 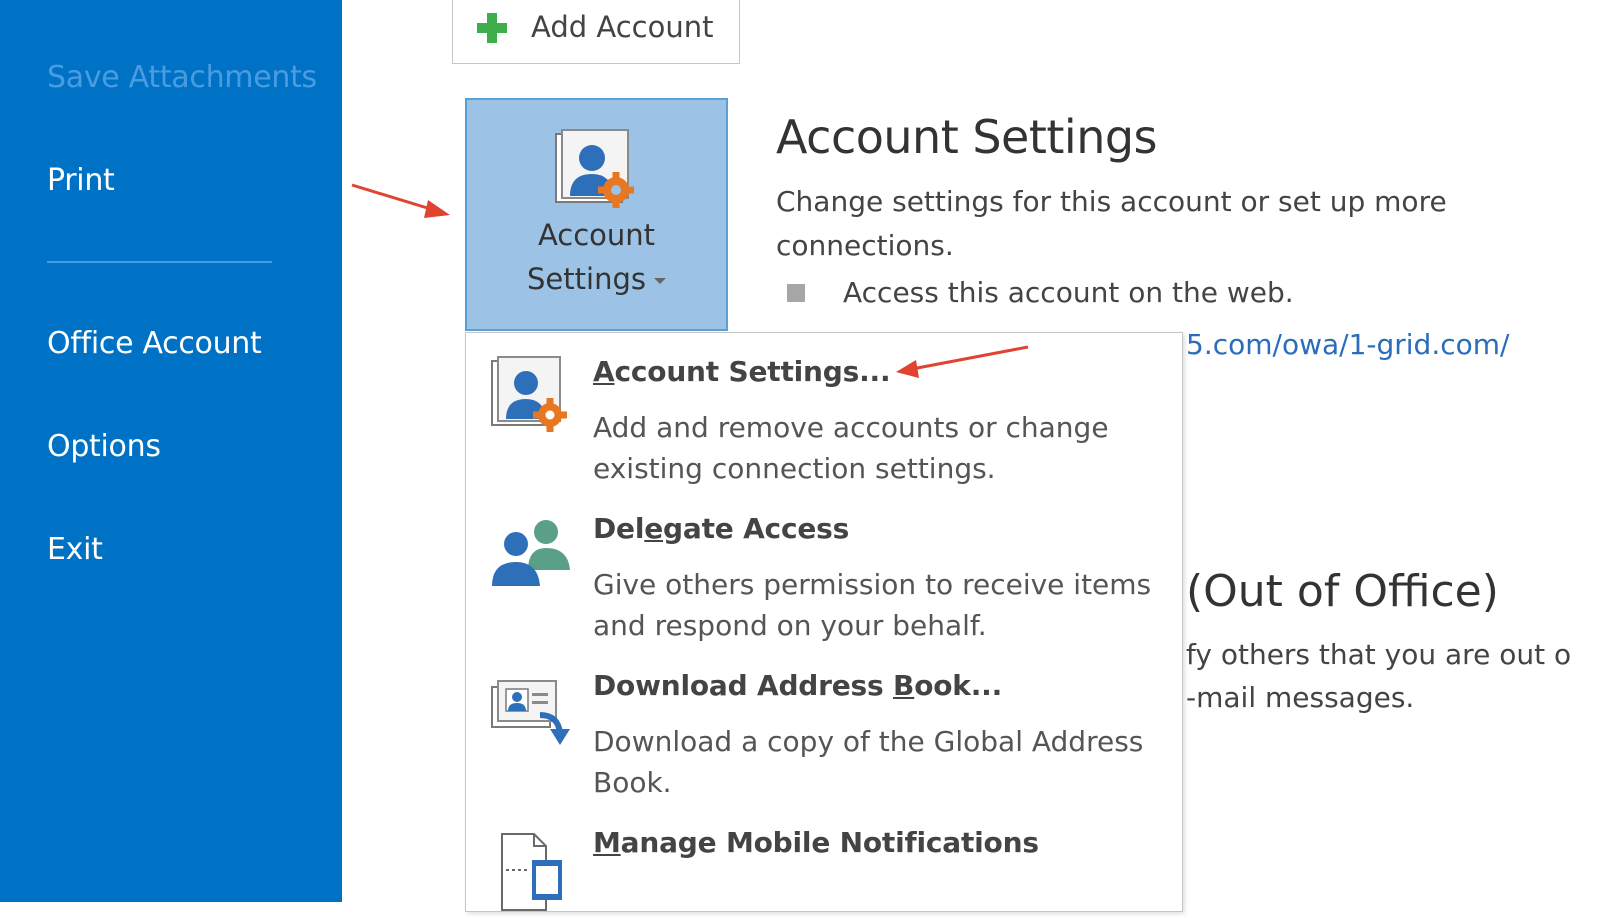 What do you see at coordinates (967, 137) in the screenshot?
I see `section-title-account-settings: Account Settings` at bounding box center [967, 137].